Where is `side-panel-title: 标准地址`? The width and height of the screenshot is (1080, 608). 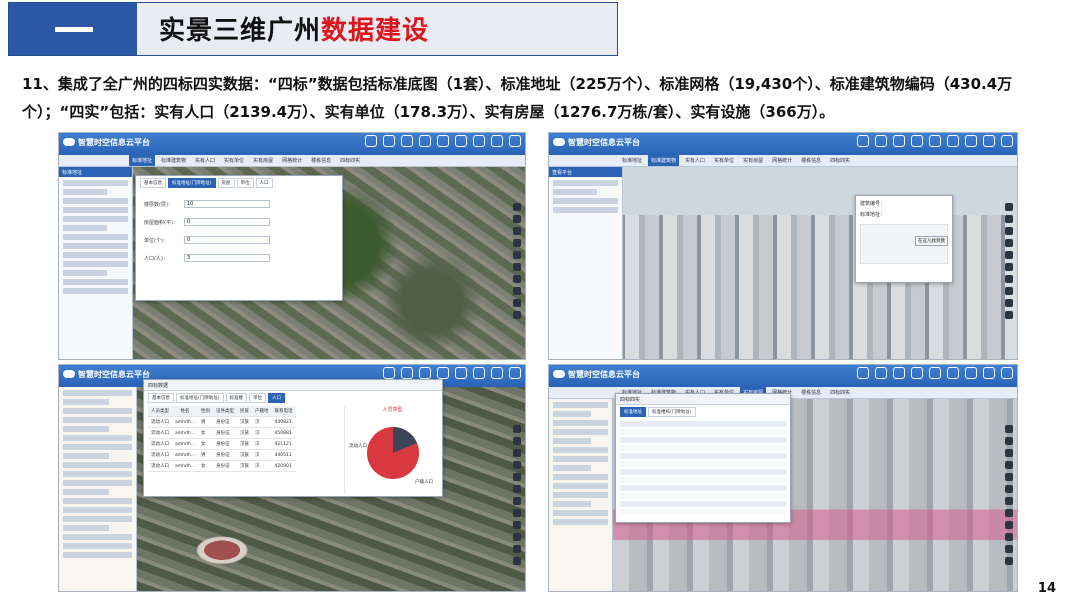
side-panel-title: 标准地址 is located at coordinates (95, 172).